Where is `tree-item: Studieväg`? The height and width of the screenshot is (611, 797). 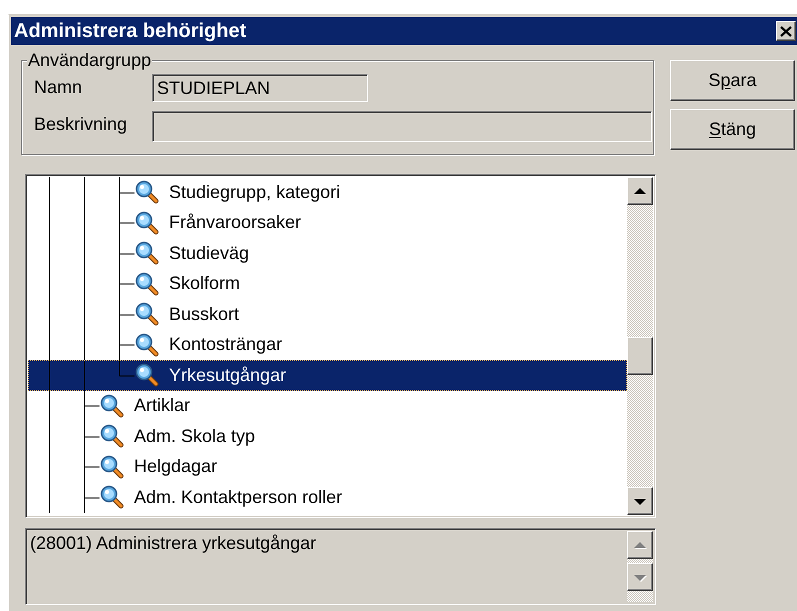
tree-item: Studieväg is located at coordinates (327, 253).